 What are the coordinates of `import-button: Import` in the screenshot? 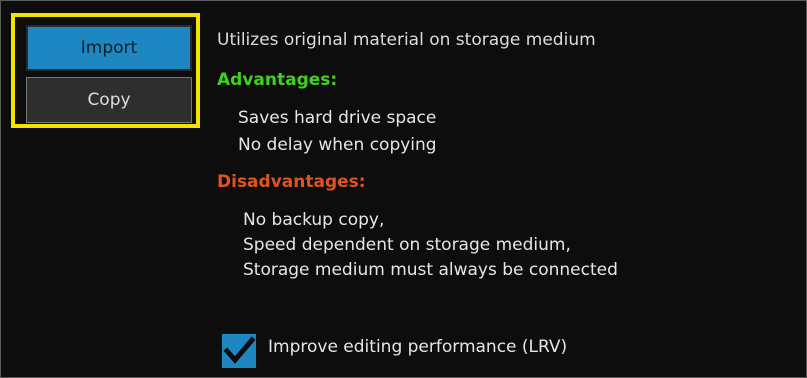 It's located at (109, 48).